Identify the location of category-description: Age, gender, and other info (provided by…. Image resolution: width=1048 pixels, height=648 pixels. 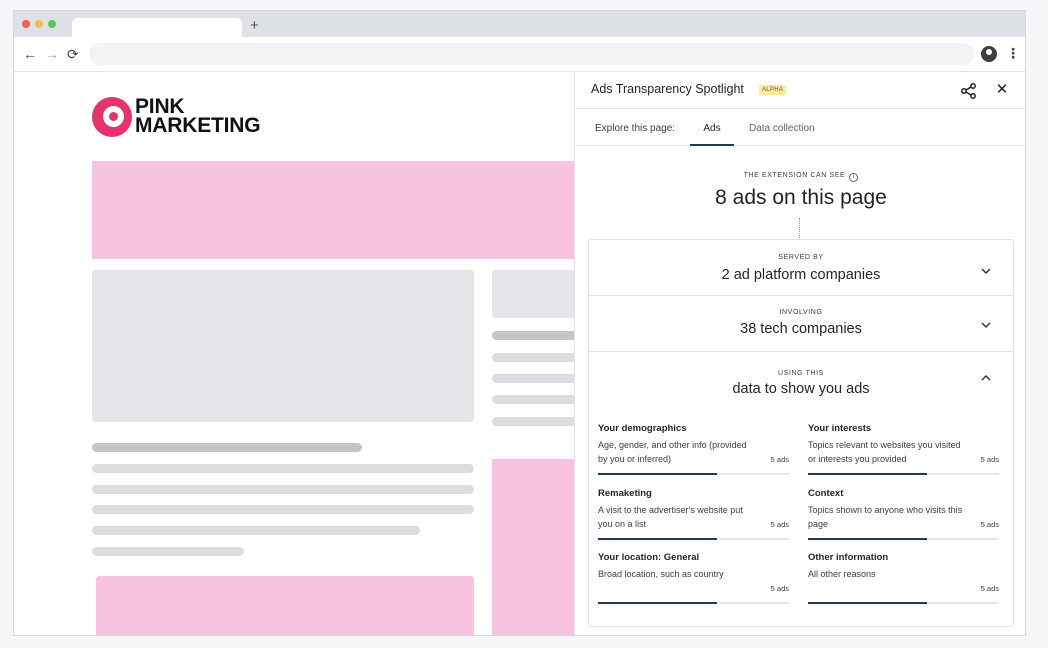
(672, 452).